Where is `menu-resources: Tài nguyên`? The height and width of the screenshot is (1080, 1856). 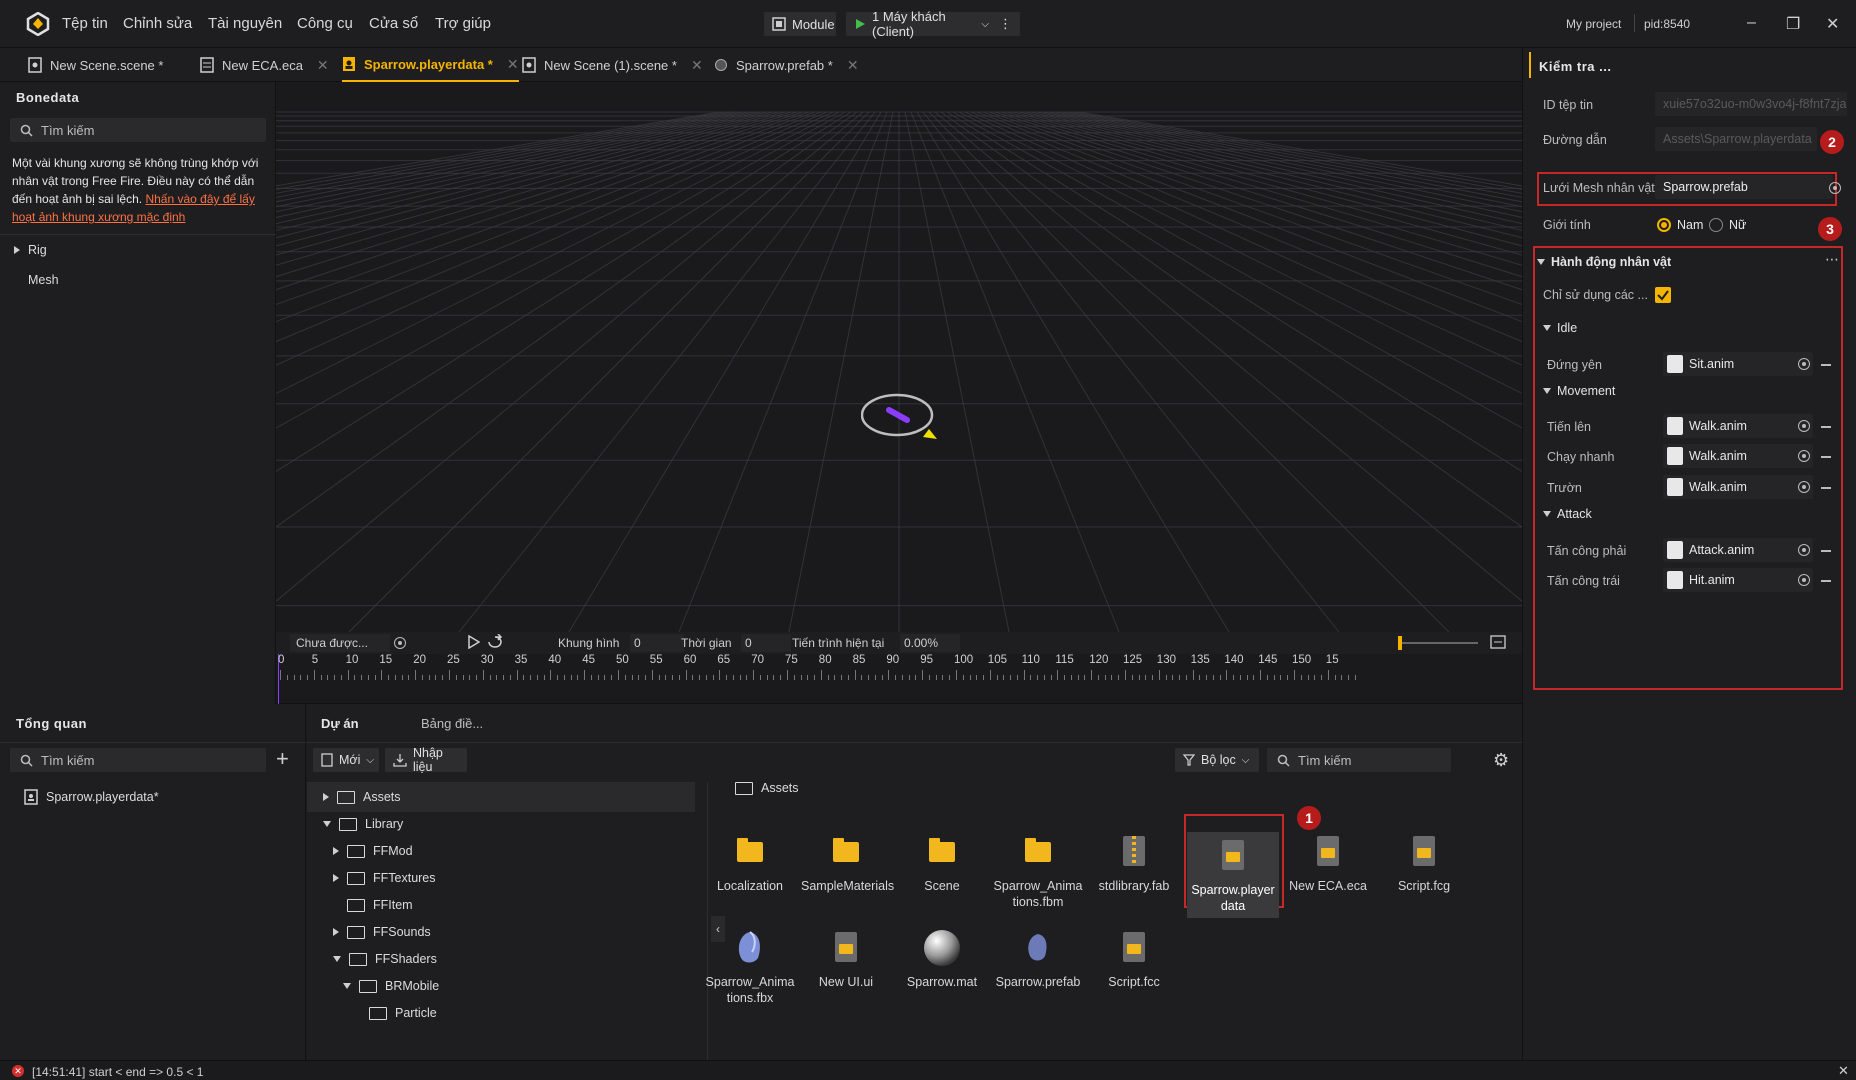
menu-resources: Tài nguyên is located at coordinates (245, 23).